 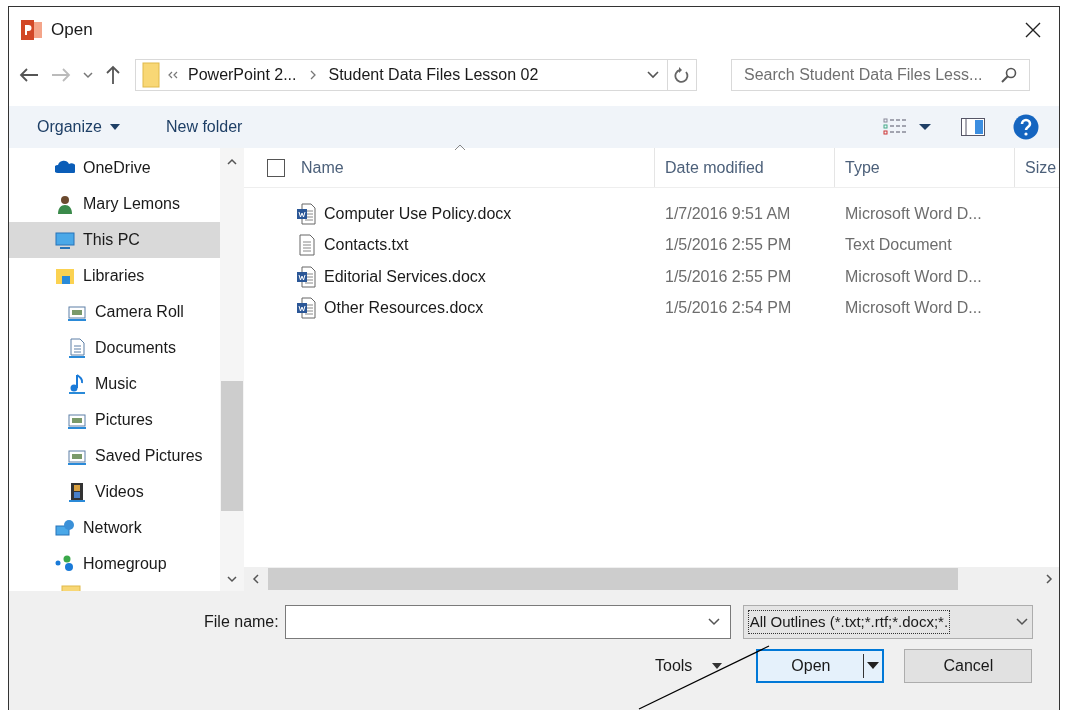 I want to click on date-modified: 1/7/2016 9:51 AM, so click(x=728, y=213).